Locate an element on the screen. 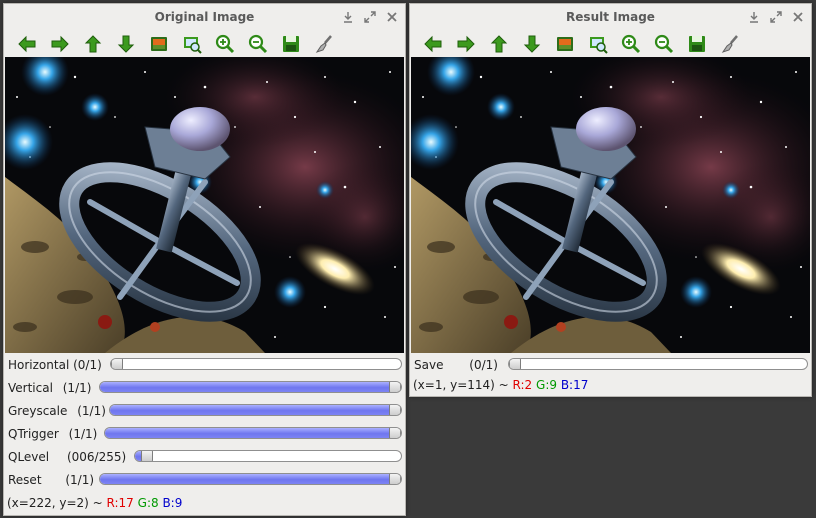 The image size is (816, 518). pixel-green: G:9 is located at coordinates (546, 385).